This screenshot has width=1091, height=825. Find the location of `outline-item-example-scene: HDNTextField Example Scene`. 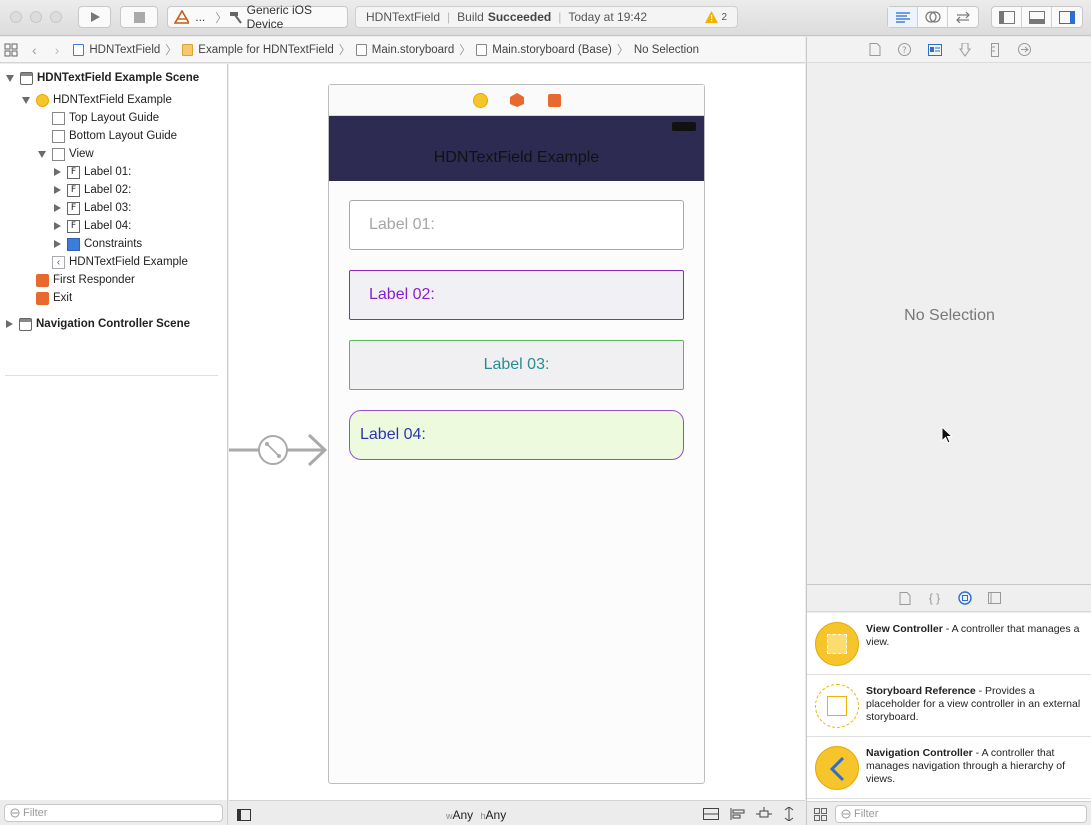

outline-item-example-scene: HDNTextField Example Scene is located at coordinates (102, 78).